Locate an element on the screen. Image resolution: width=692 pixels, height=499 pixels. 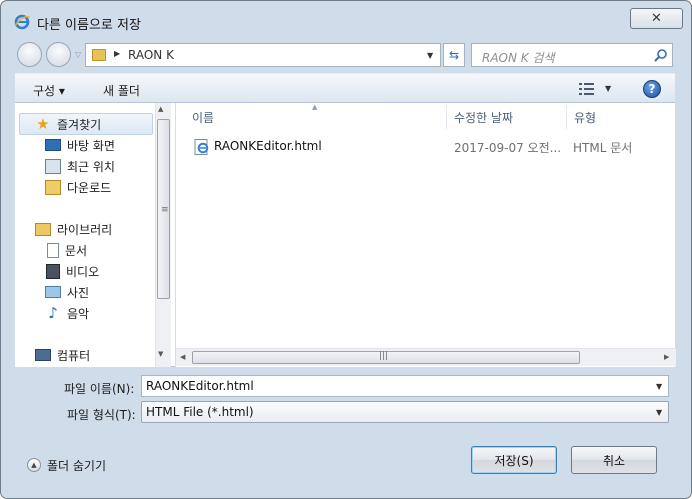
command-toolbar: 구성 ▾ 새 폴더 ▼ ? is located at coordinates (345, 88).